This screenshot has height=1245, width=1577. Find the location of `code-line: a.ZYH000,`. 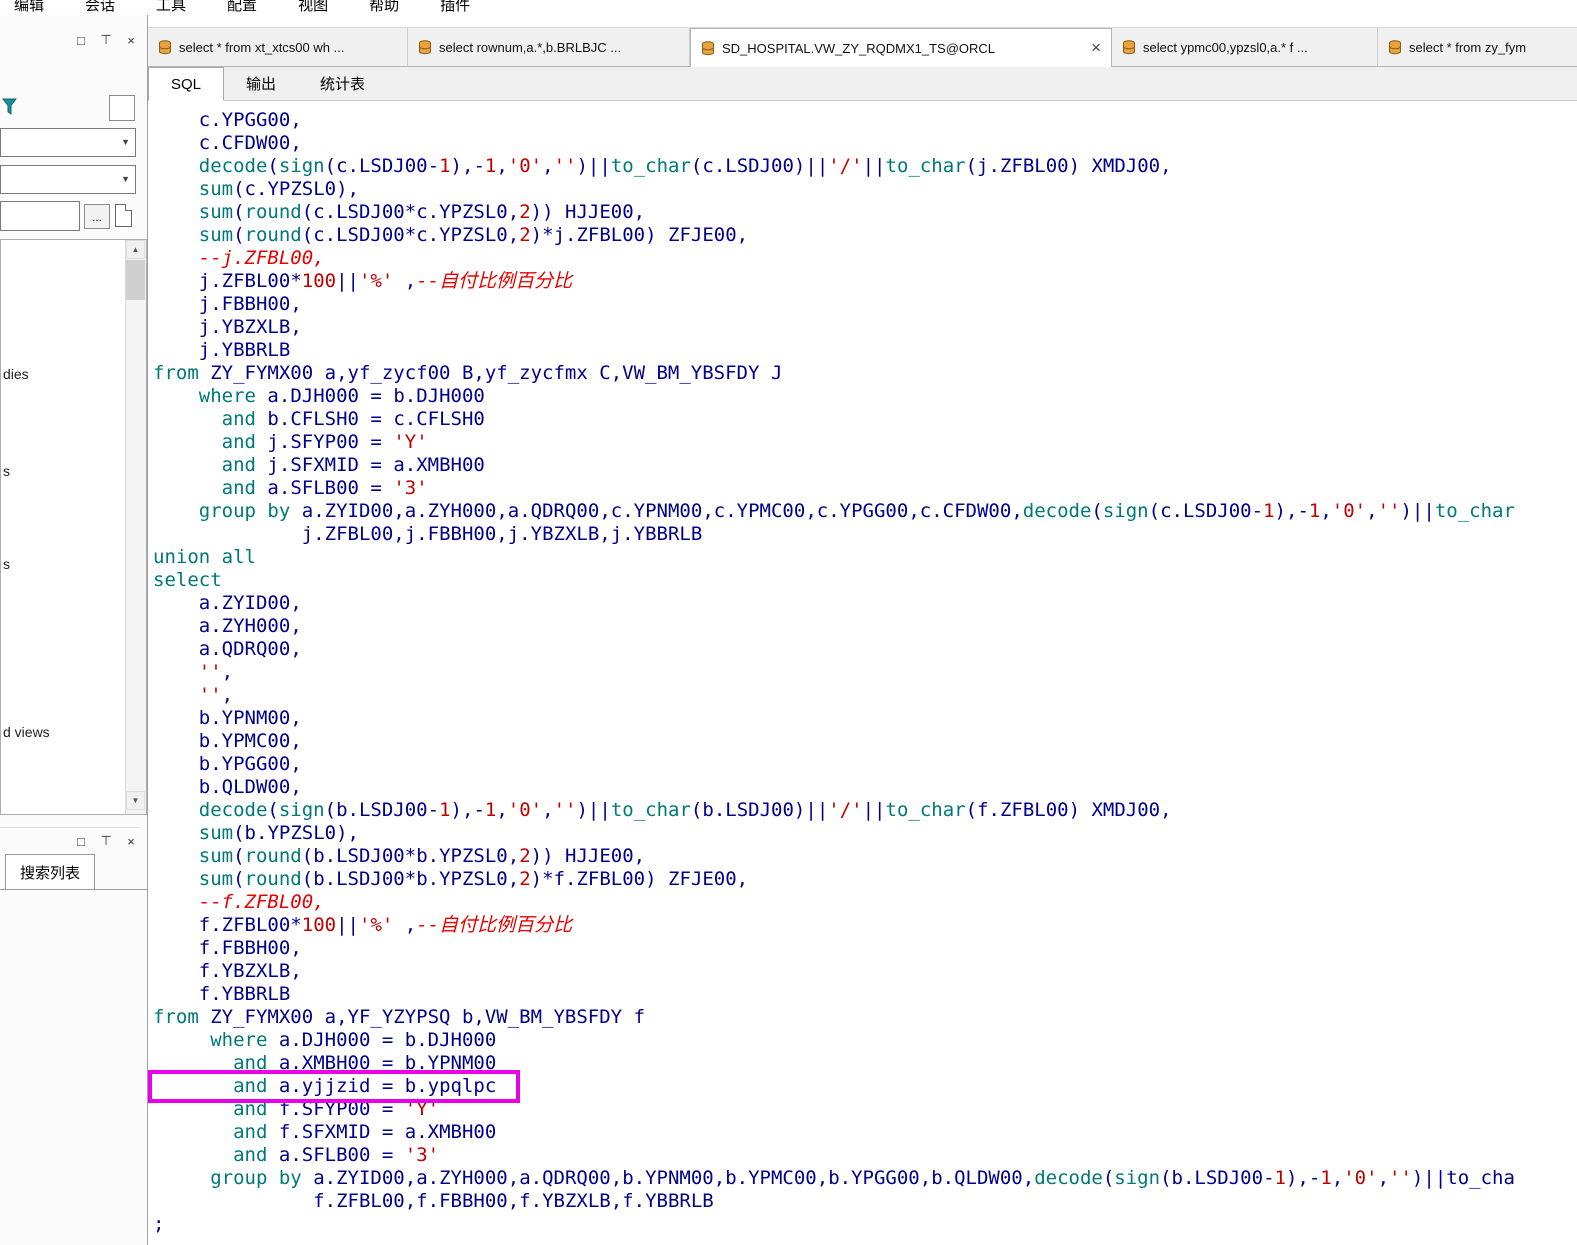

code-line: a.ZYH000, is located at coordinates (250, 626).